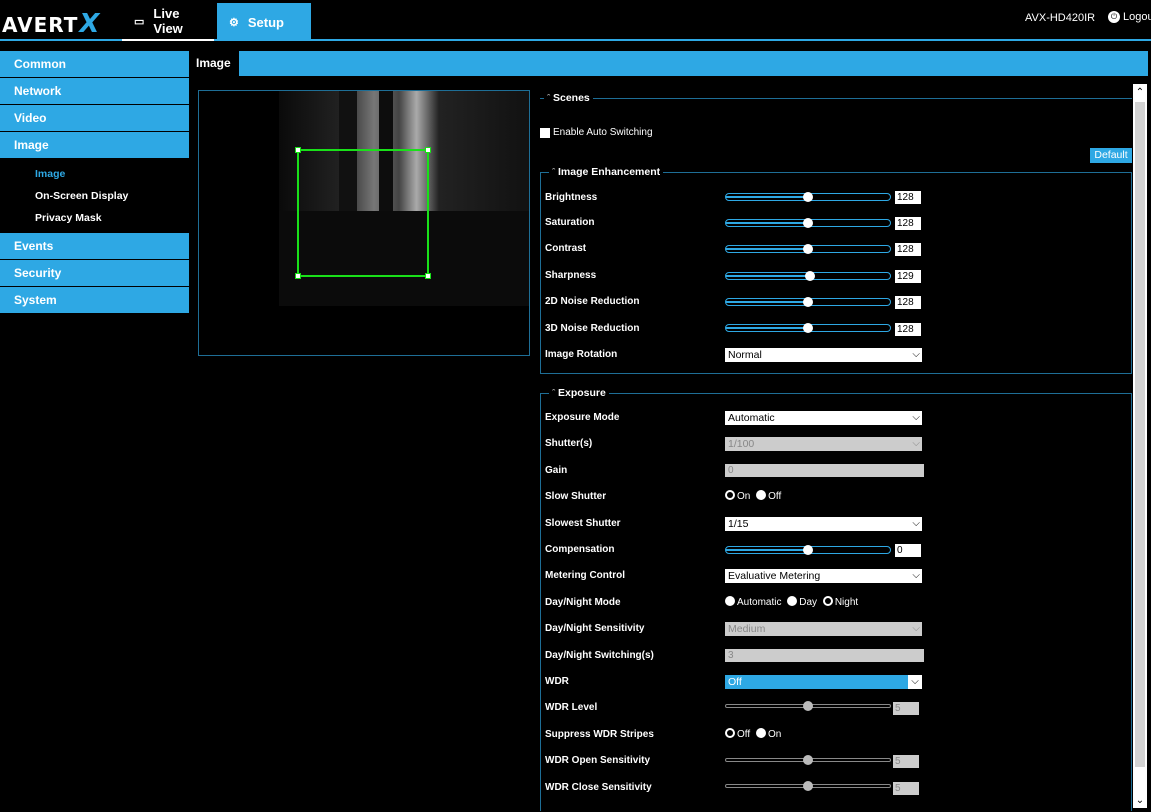 The image size is (1151, 812). What do you see at coordinates (582, 417) in the screenshot?
I see `exposure-mode-label: Exposure Mode` at bounding box center [582, 417].